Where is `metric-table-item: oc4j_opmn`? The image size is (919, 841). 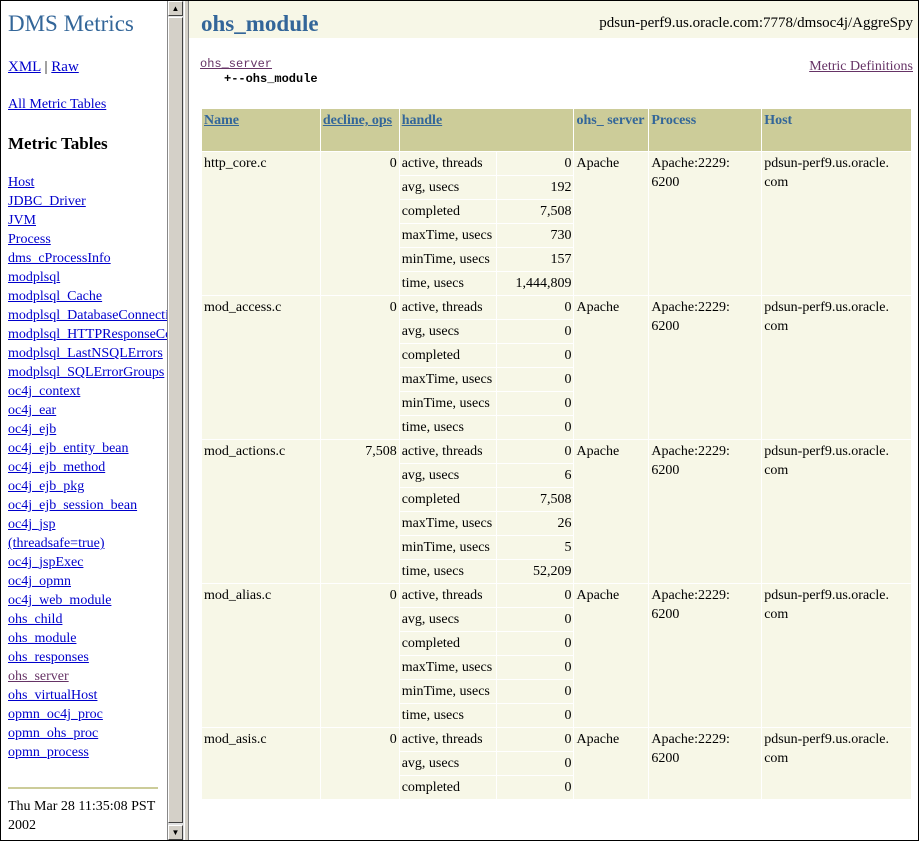
metric-table-item: oc4j_opmn is located at coordinates (87, 582).